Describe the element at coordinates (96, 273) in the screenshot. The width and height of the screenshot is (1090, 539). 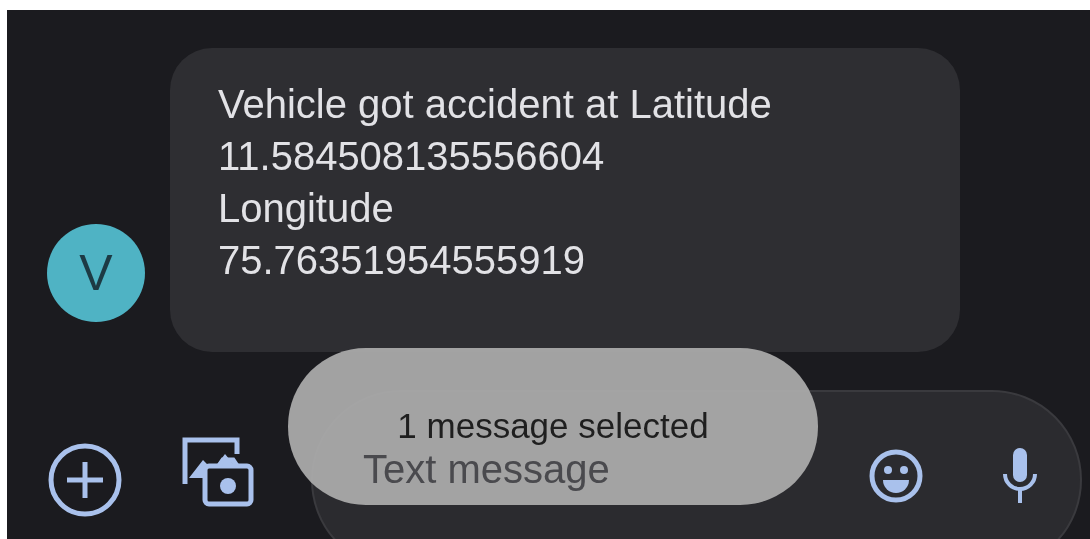
I see `contact-avatar: V` at that location.